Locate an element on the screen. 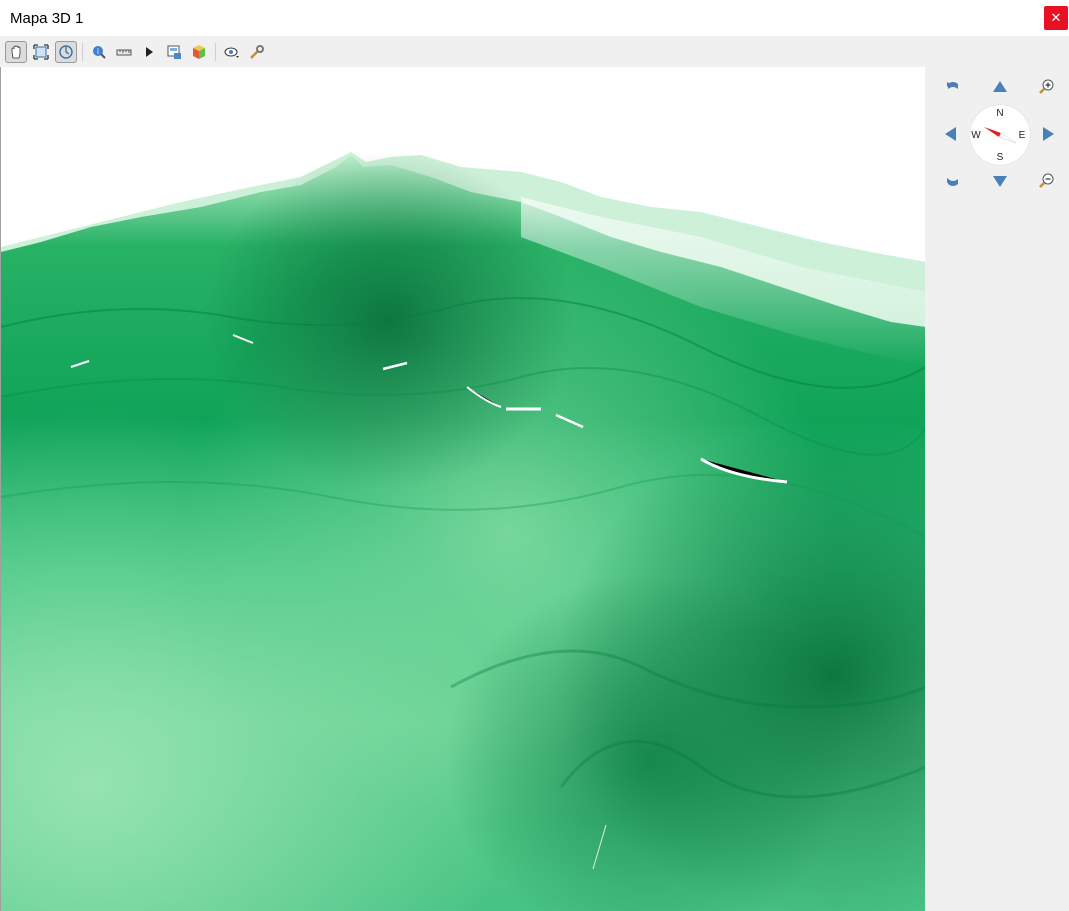 The width and height of the screenshot is (1069, 911). measure-button is located at coordinates (124, 52).